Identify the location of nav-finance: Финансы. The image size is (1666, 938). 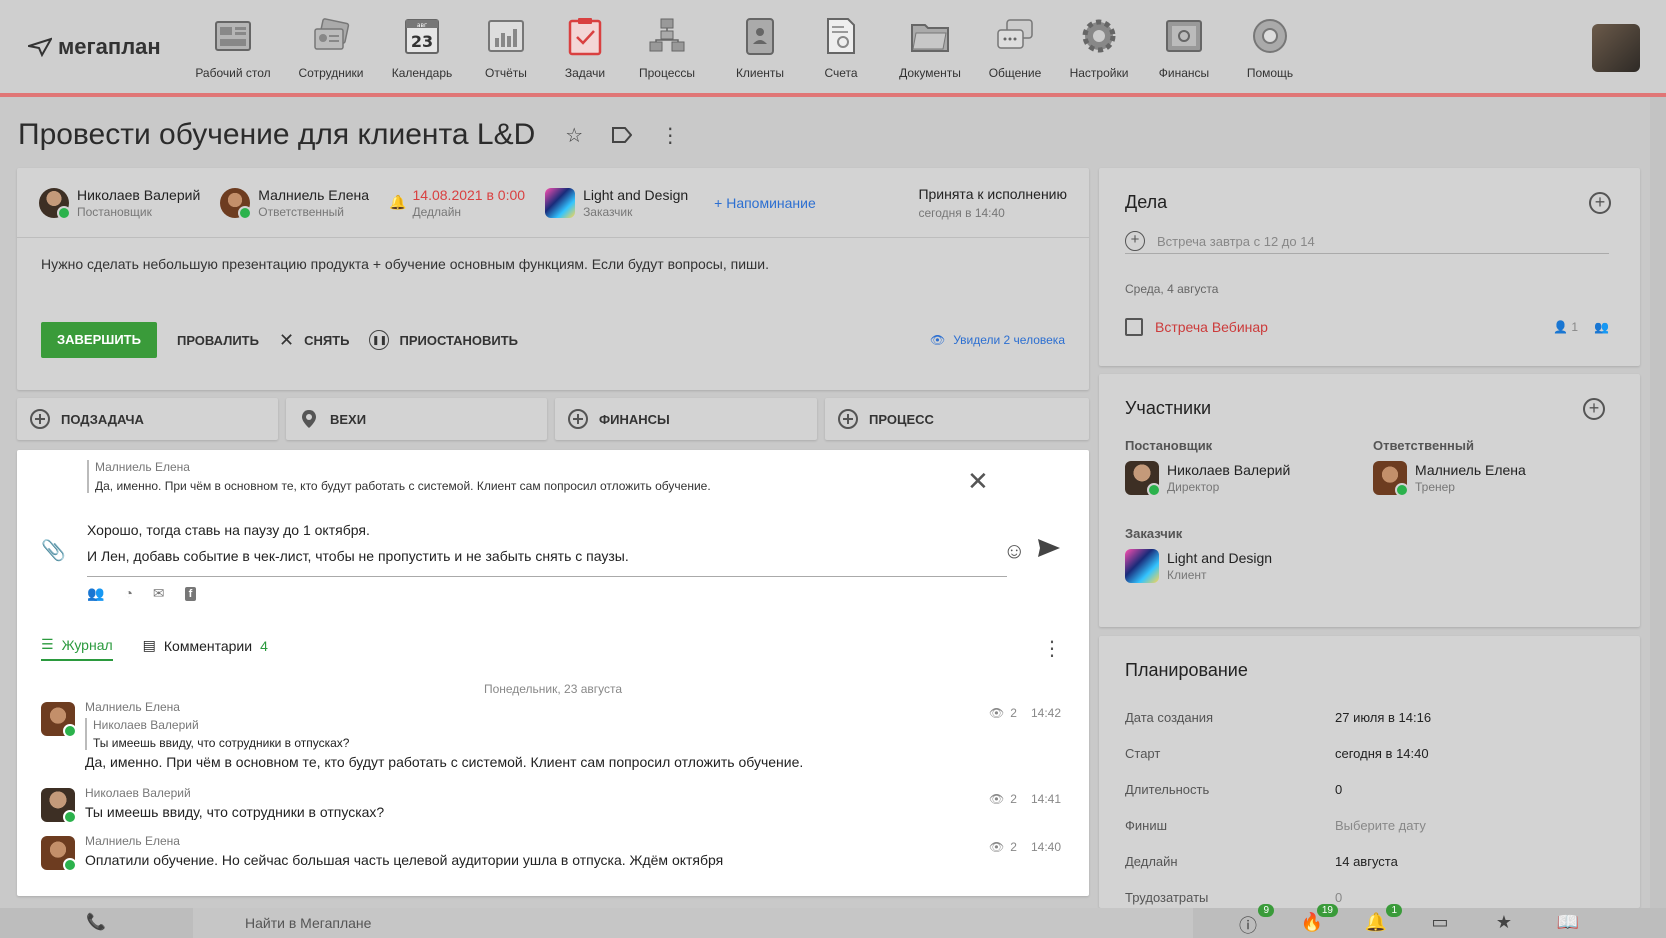
(1184, 47).